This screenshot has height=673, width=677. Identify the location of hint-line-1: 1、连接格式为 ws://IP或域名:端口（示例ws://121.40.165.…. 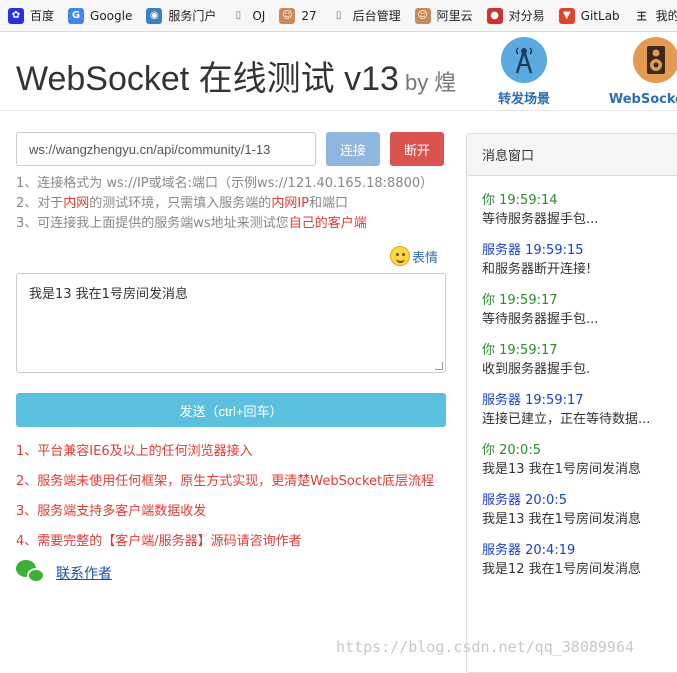
(225, 183).